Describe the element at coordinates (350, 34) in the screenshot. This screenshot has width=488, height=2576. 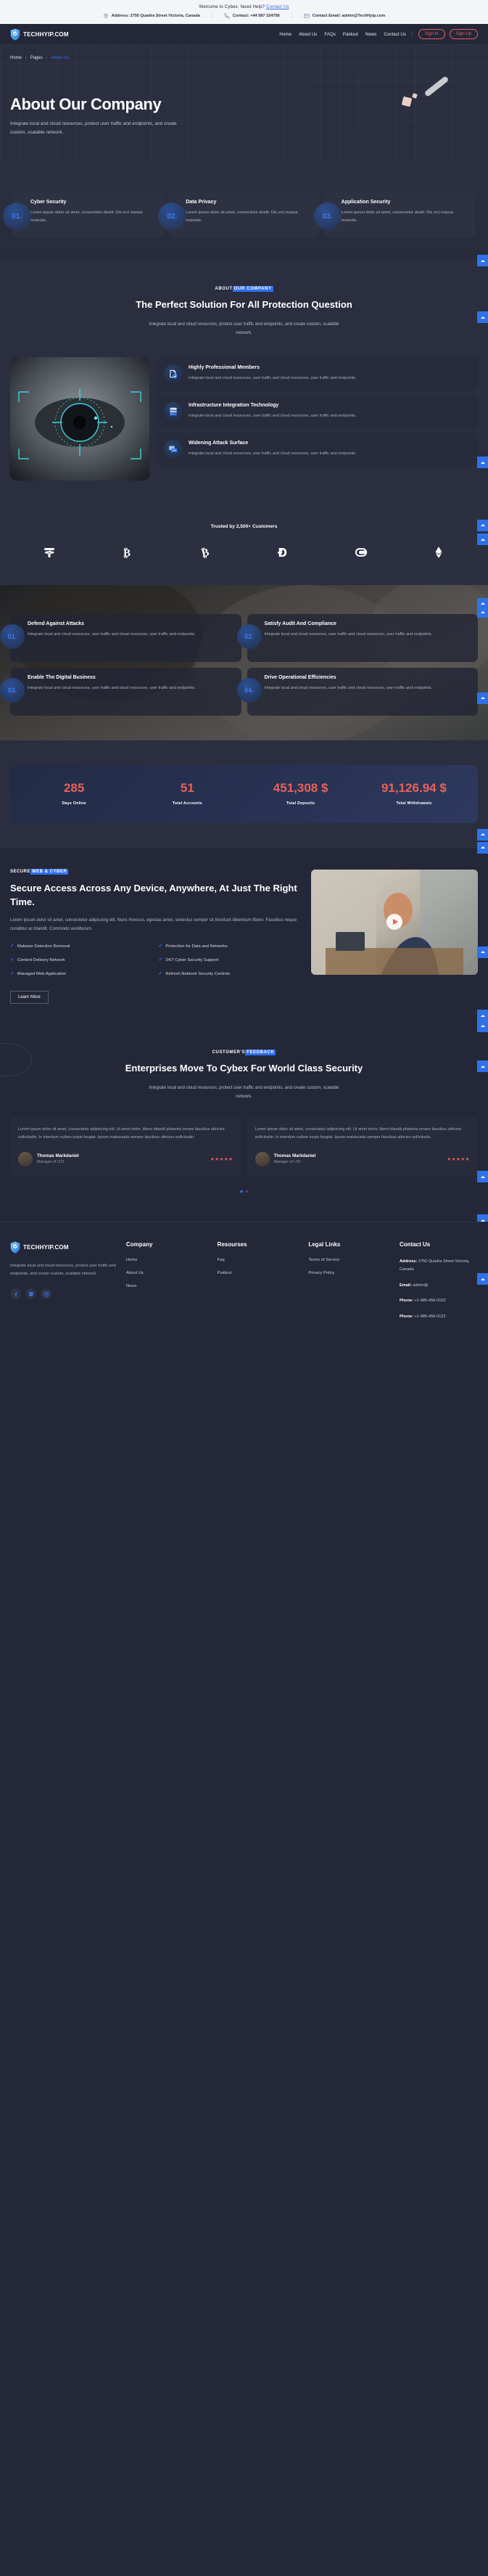
I see `nav-item-paidout: Paidout` at that location.